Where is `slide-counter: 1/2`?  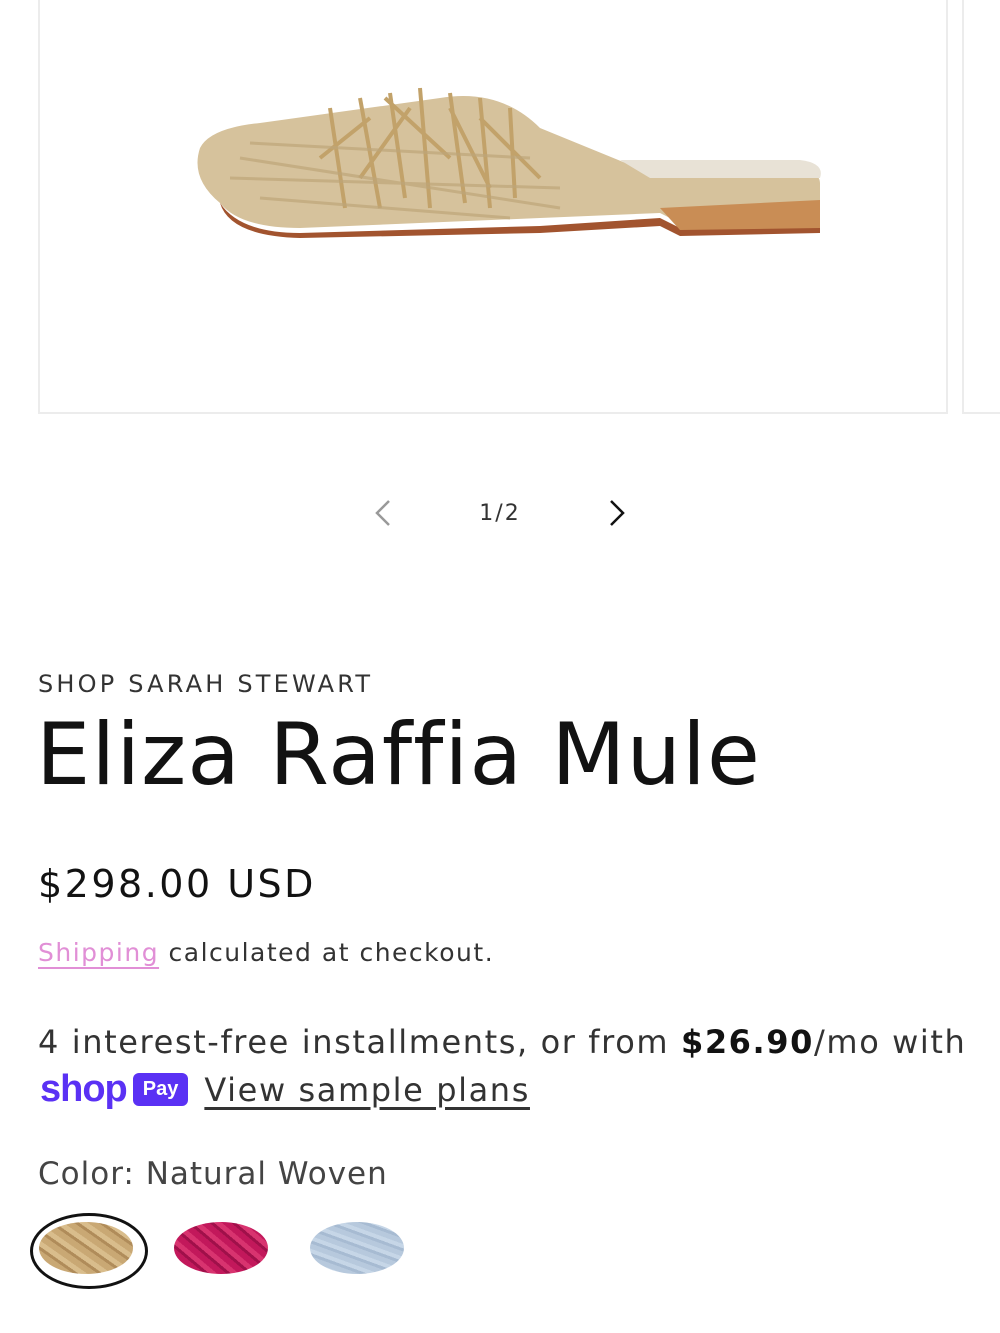
slide-counter: 1/2 is located at coordinates (500, 513).